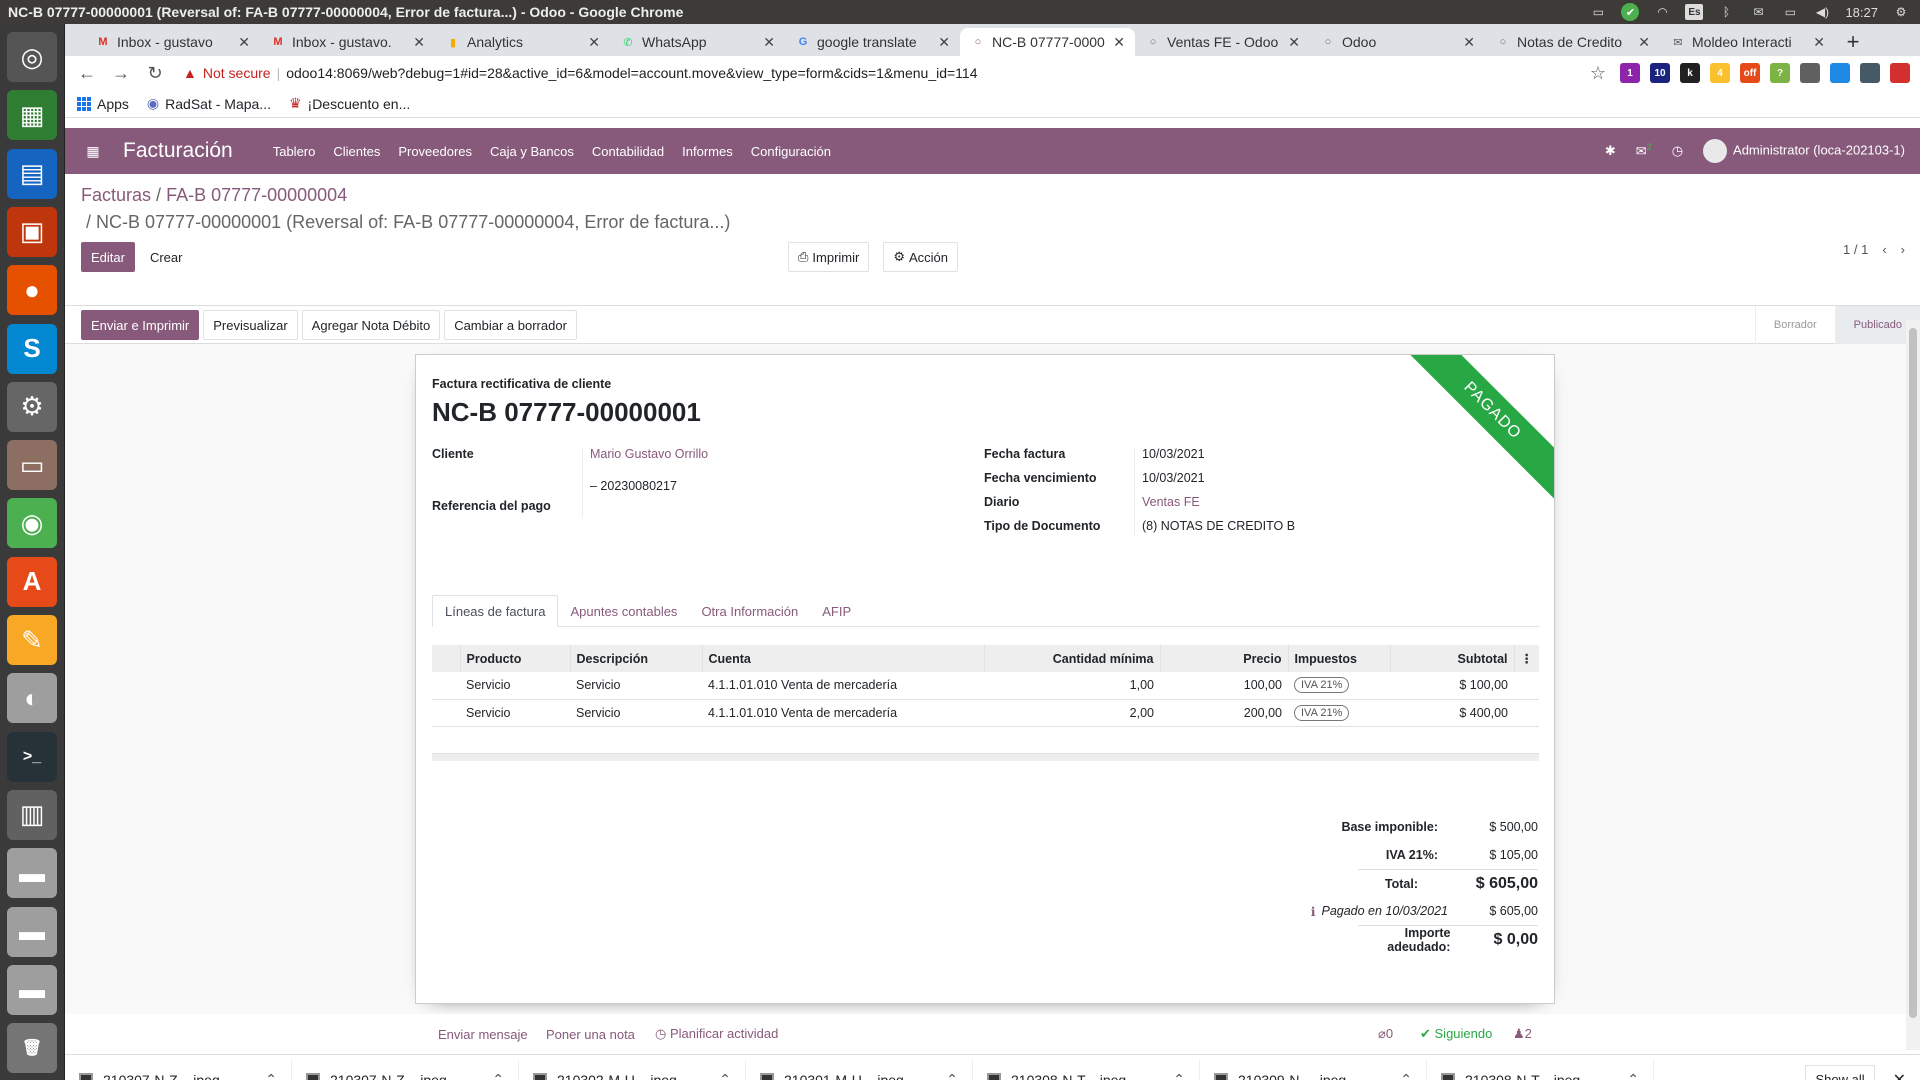  Describe the element at coordinates (1072, 658) in the screenshot. I see `col-cantidad: Cantidad mínima` at that location.